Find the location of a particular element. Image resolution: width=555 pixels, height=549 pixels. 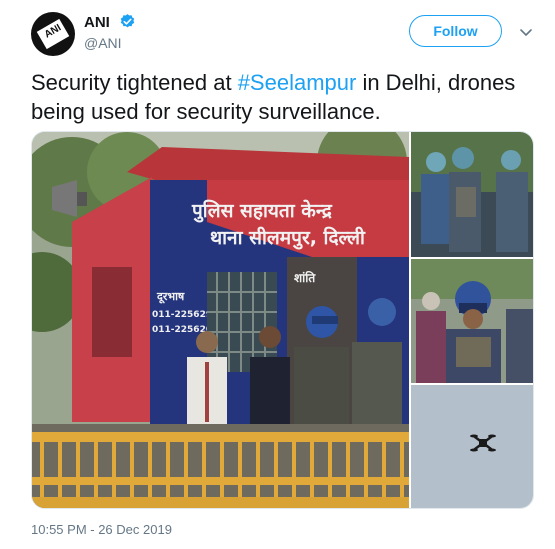

tweet-timestamp: 10:55 PM - 26 Dec 2019 is located at coordinates (101, 529).